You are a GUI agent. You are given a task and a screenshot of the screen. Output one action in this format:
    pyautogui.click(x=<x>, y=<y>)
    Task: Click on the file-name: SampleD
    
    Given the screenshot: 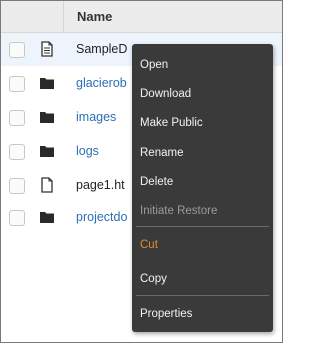 What is the action you would take?
    pyautogui.click(x=101, y=49)
    